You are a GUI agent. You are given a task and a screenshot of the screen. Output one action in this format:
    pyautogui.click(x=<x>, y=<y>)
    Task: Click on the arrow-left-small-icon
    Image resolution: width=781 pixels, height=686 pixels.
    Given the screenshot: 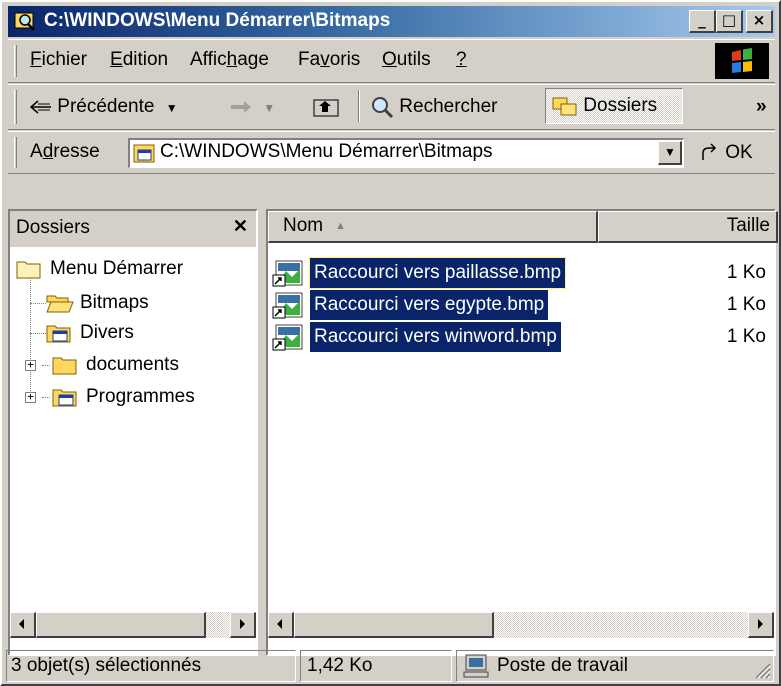 What is the action you would take?
    pyautogui.click(x=21, y=624)
    